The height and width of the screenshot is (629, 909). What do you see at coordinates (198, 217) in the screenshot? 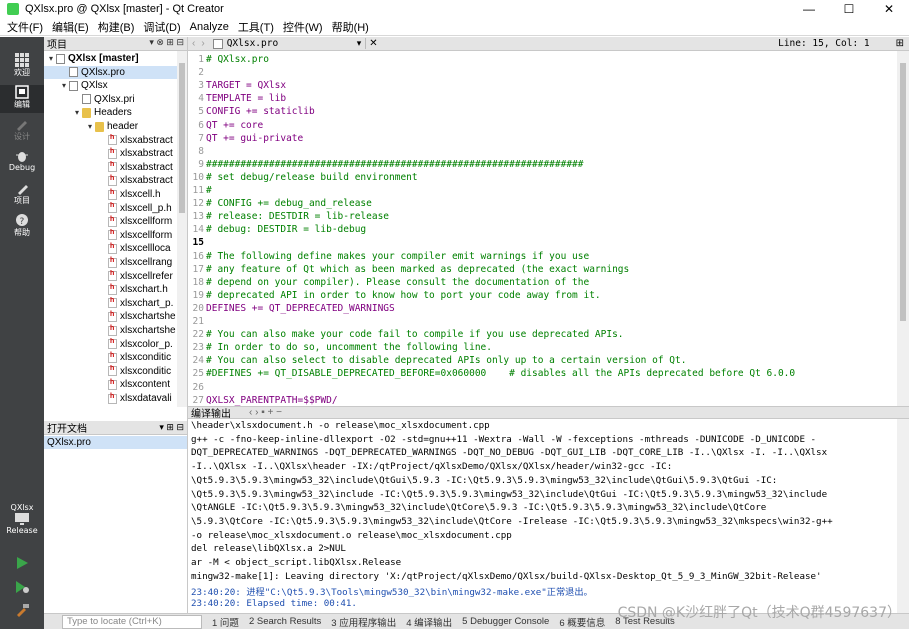
I see `line-number: 13` at bounding box center [198, 217].